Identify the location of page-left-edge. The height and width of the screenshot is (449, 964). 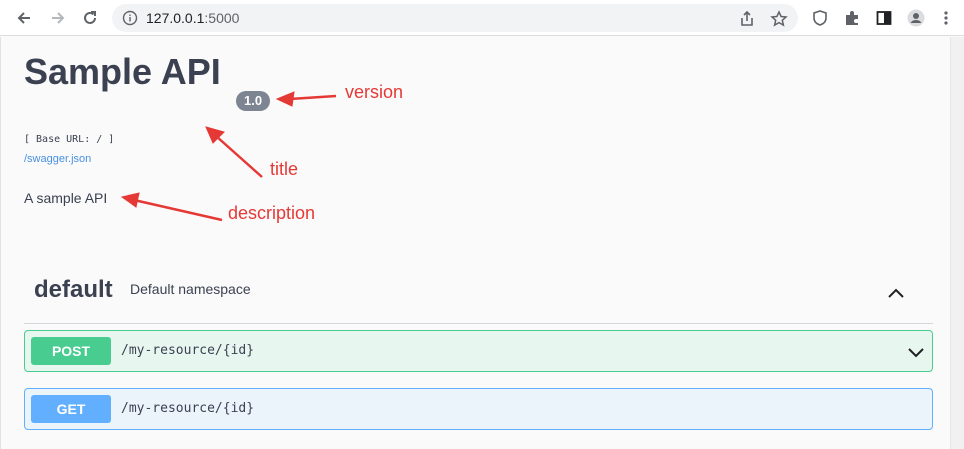
(1, 243).